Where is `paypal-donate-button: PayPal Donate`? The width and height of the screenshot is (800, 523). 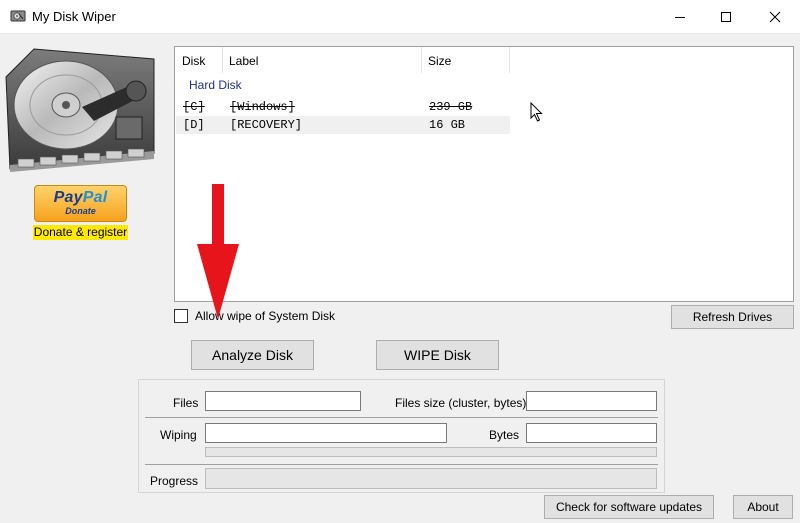 paypal-donate-button: PayPal Donate is located at coordinates (80, 203).